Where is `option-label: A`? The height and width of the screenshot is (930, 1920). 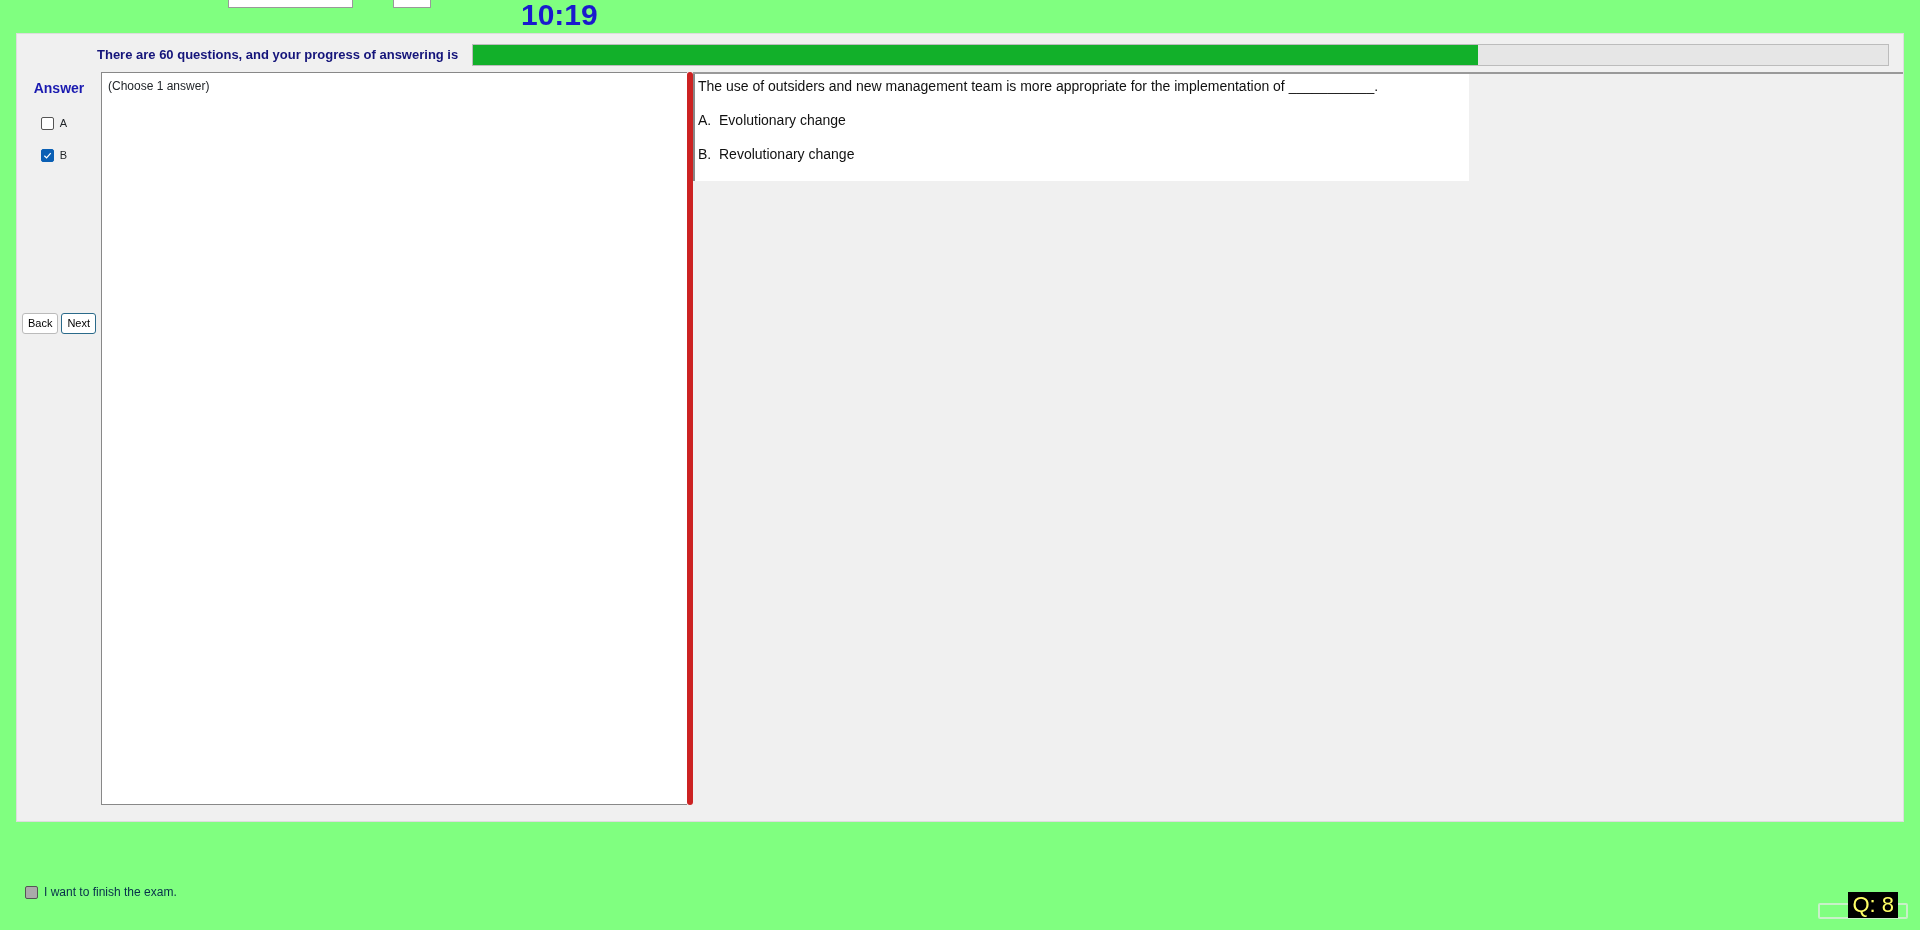 option-label: A is located at coordinates (63, 123).